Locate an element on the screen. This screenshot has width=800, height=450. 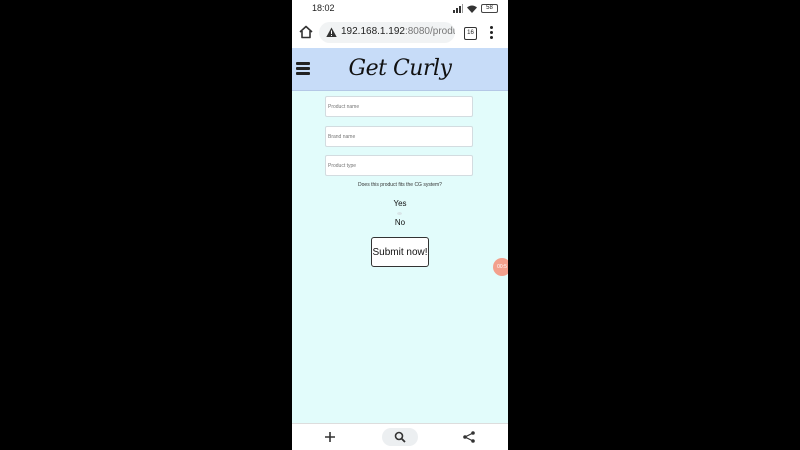
status-bar: 18:02 58 is located at coordinates (400, 8).